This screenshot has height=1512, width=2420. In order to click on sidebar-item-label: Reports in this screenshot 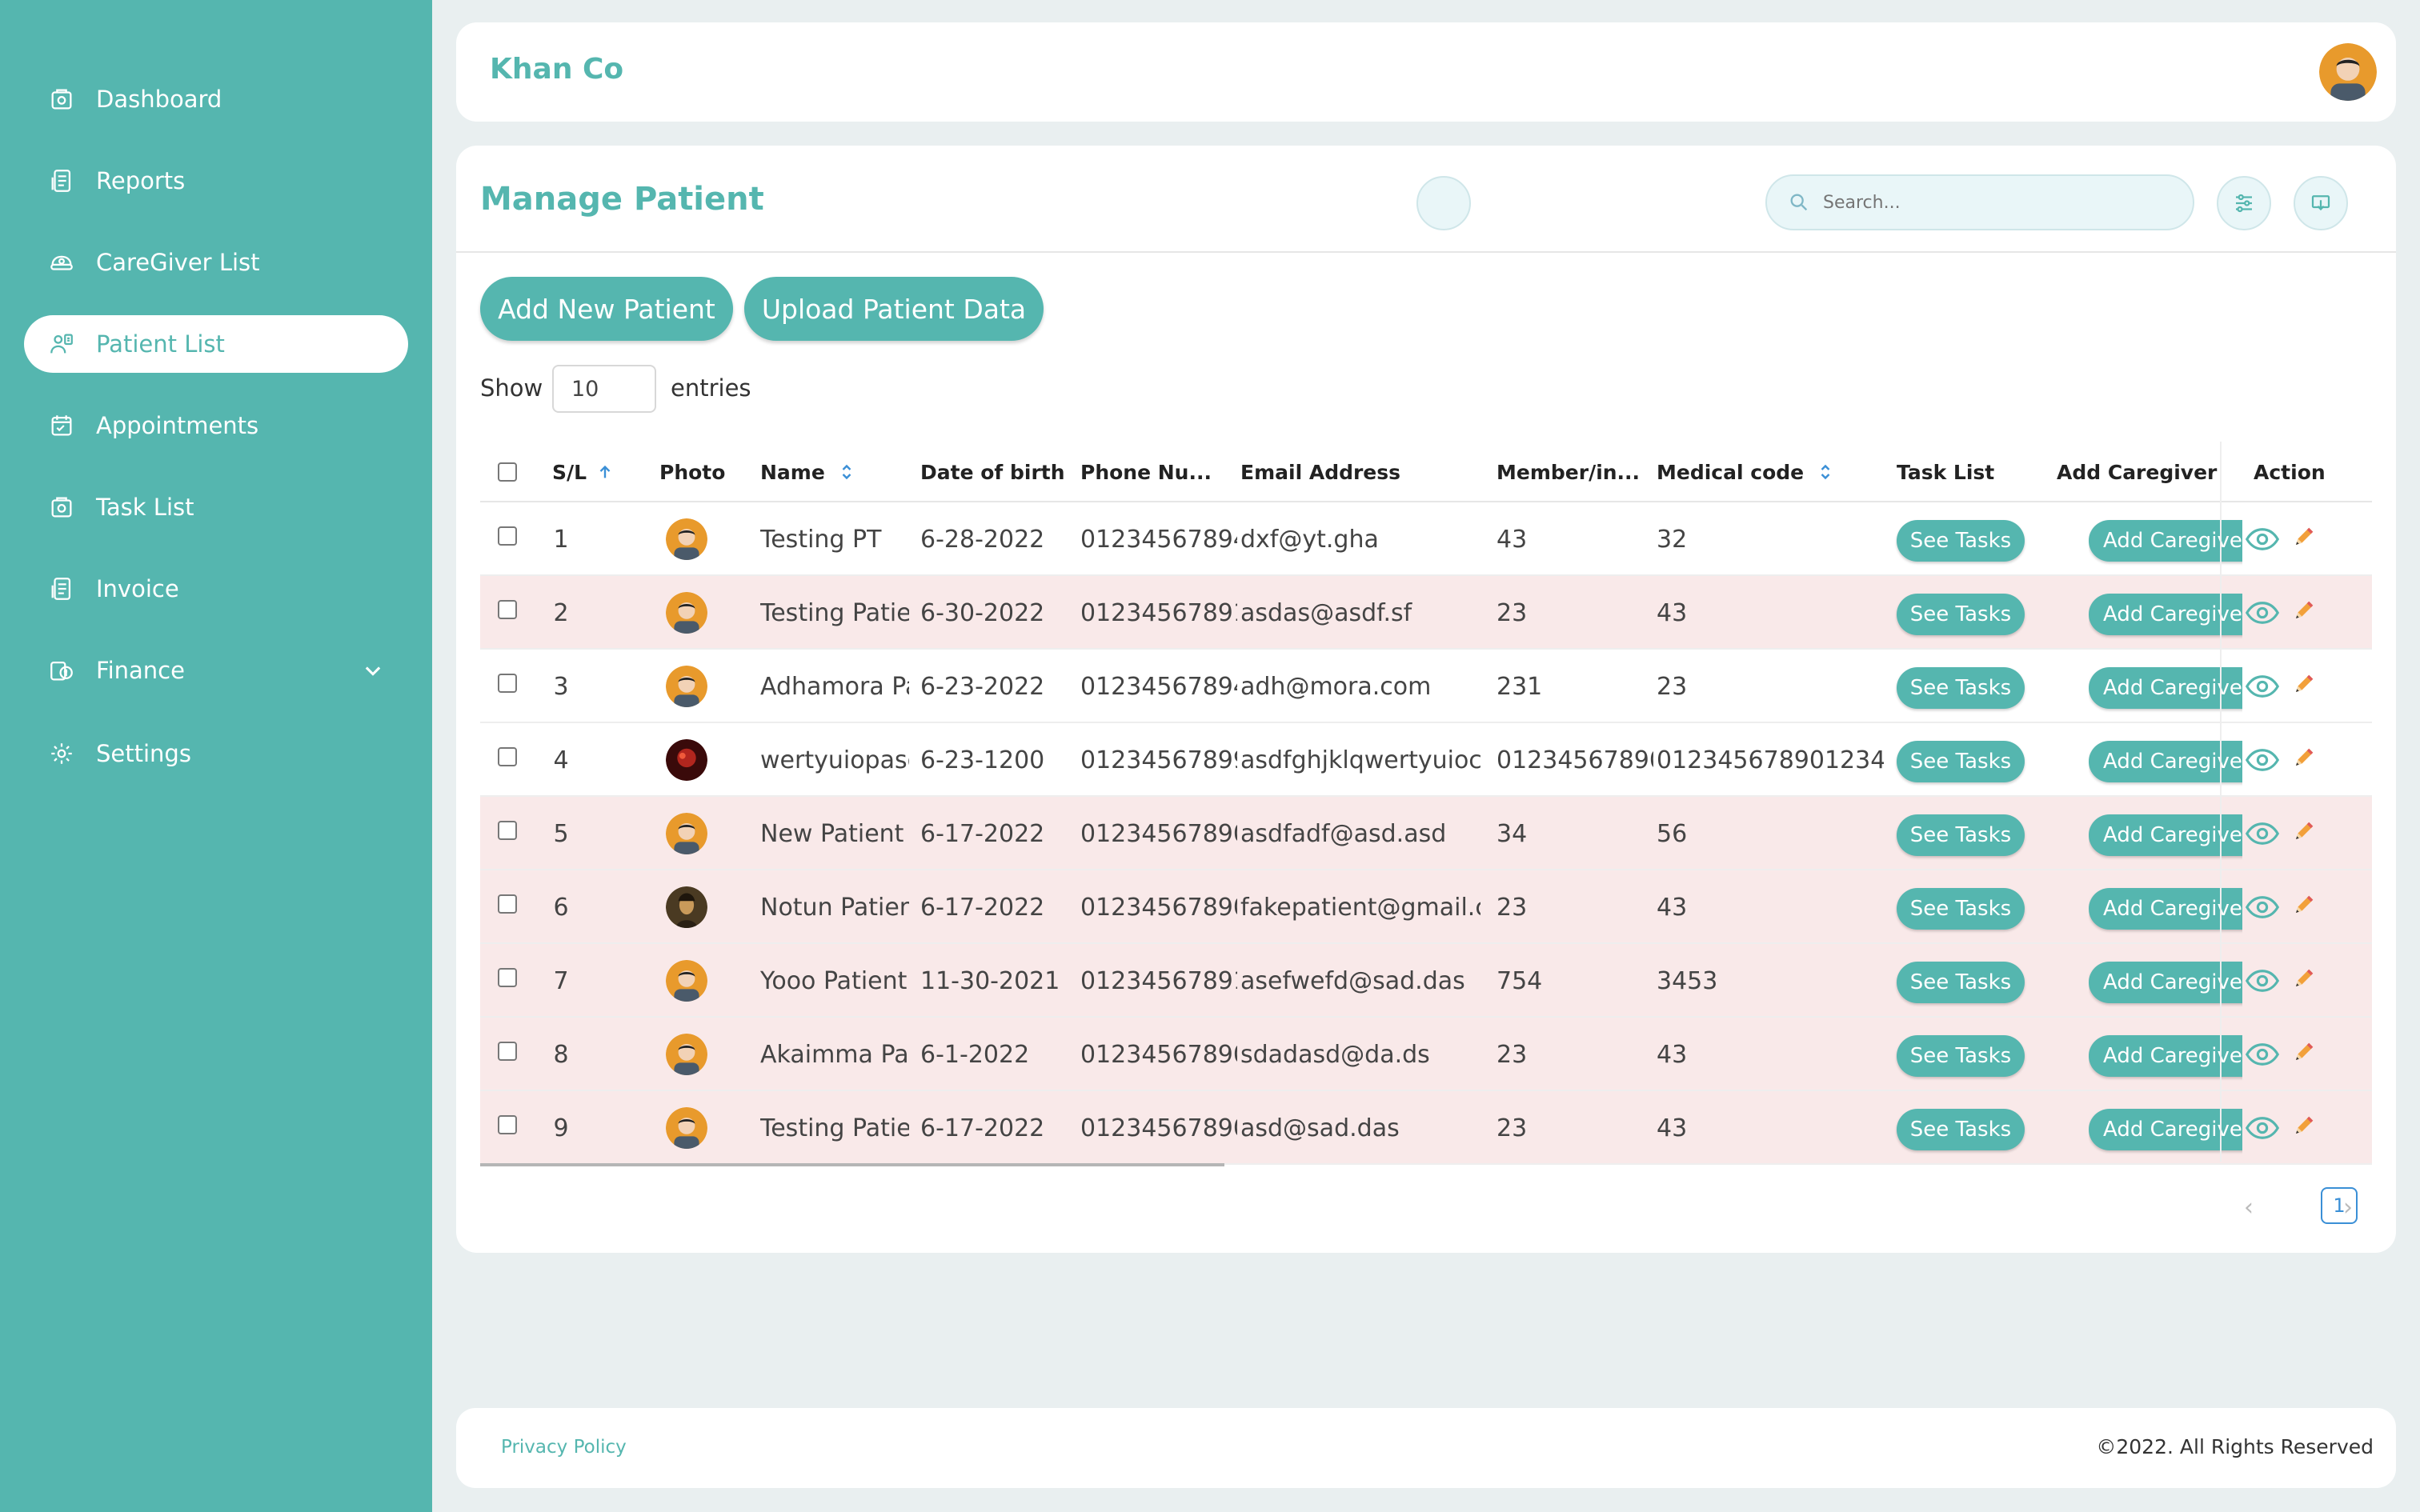, I will do `click(141, 180)`.